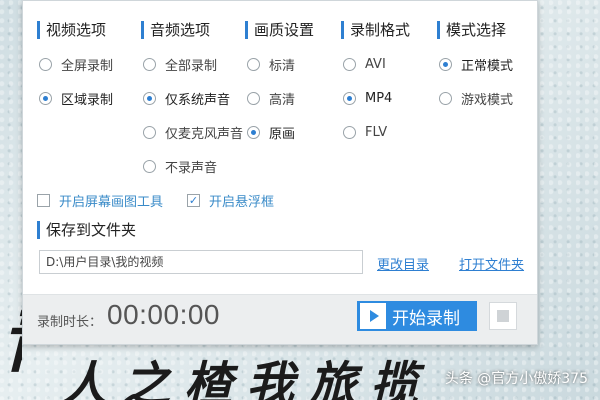 The width and height of the screenshot is (600, 400). What do you see at coordinates (516, 379) in the screenshot?
I see `watermark: 头条 @官方小傲娇375` at bounding box center [516, 379].